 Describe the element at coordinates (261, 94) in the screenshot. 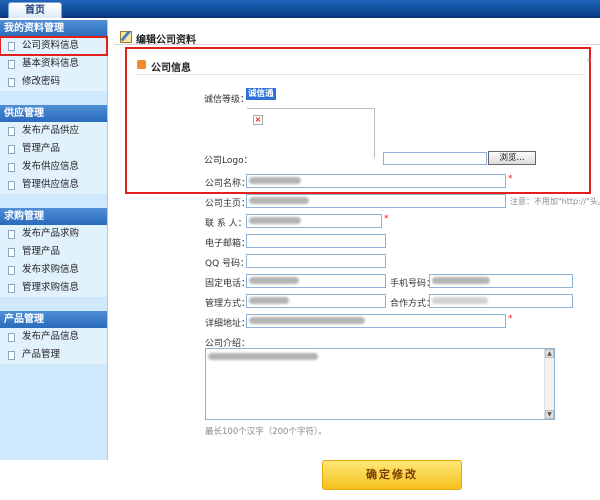

I see `credit-level-badge: 诚信通` at that location.